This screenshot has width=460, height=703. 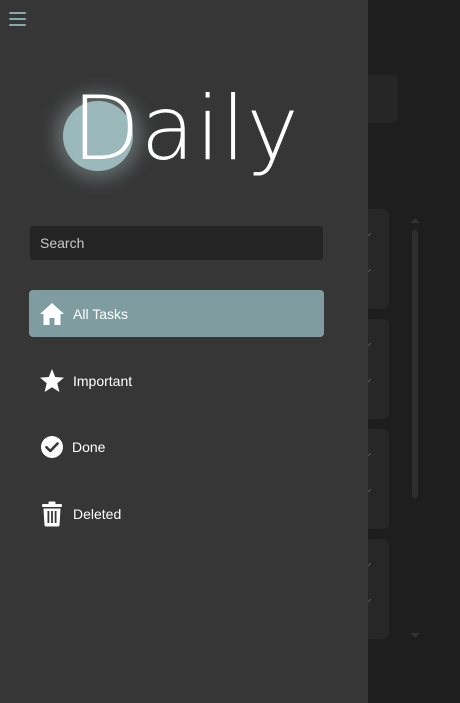 What do you see at coordinates (52, 447) in the screenshot?
I see `check-circle-icon` at bounding box center [52, 447].